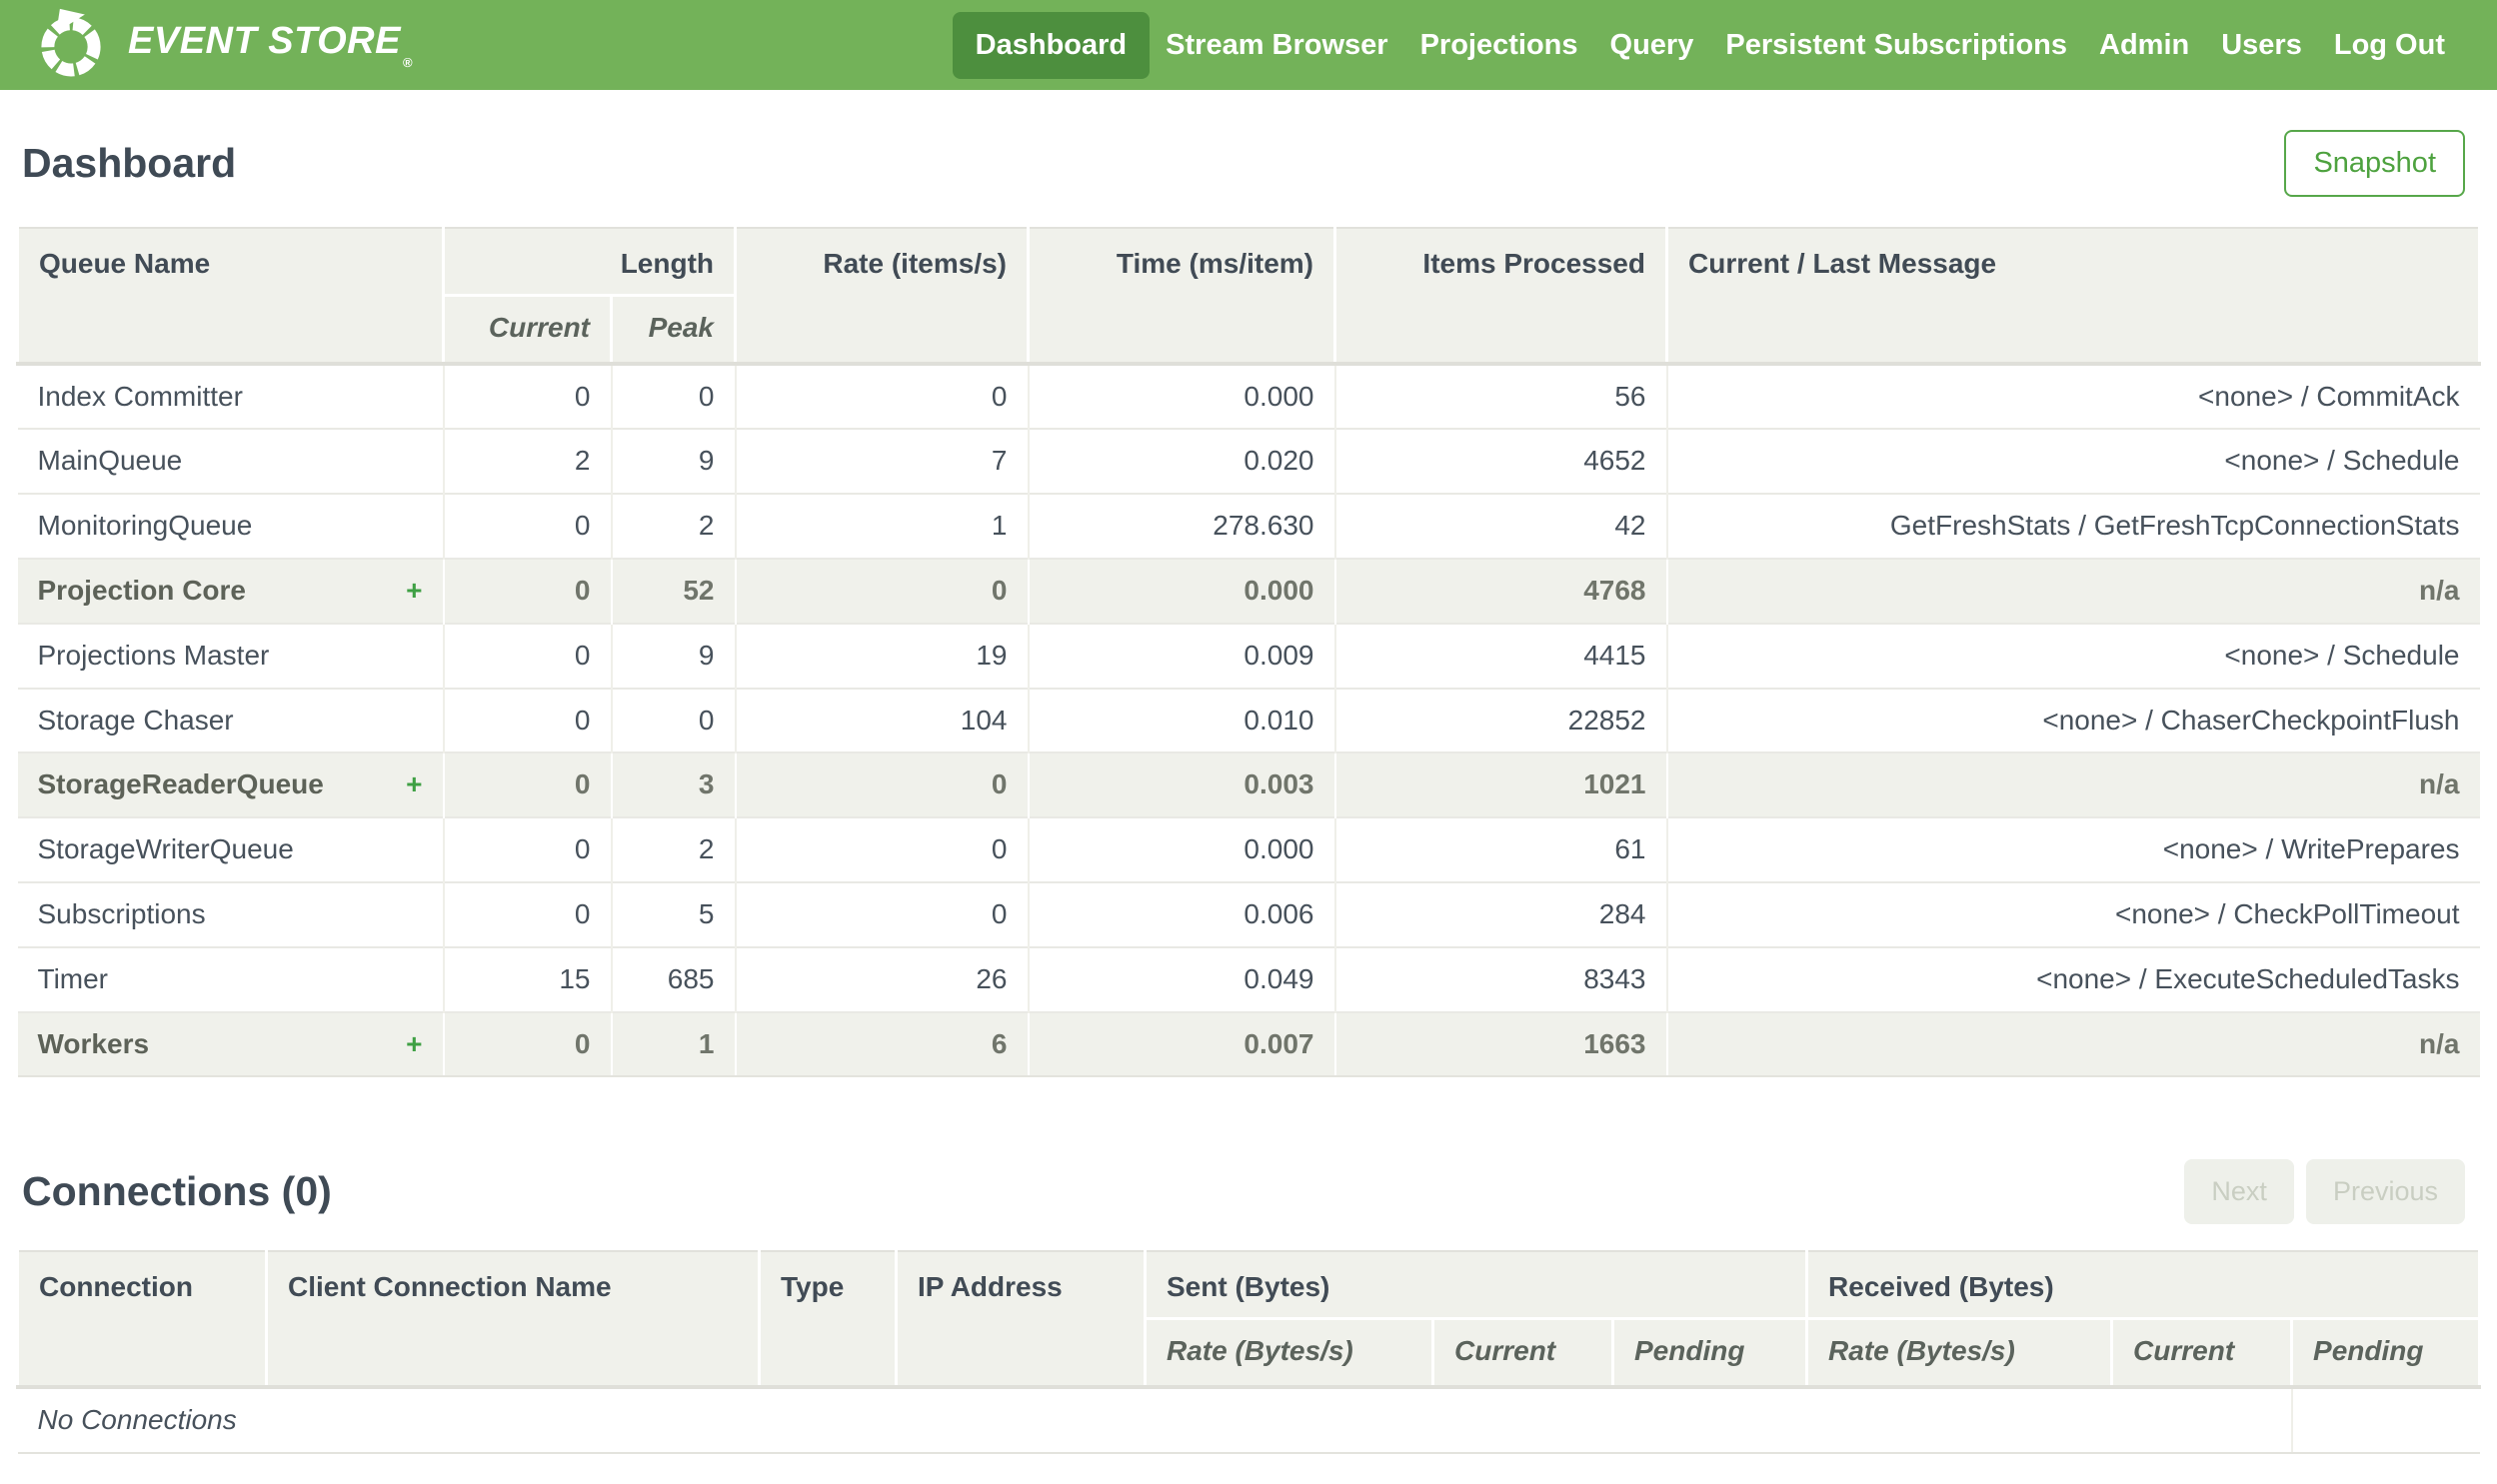 This screenshot has width=2497, height=1484. I want to click on queue-items-processed-cell: 4768, so click(1501, 590).